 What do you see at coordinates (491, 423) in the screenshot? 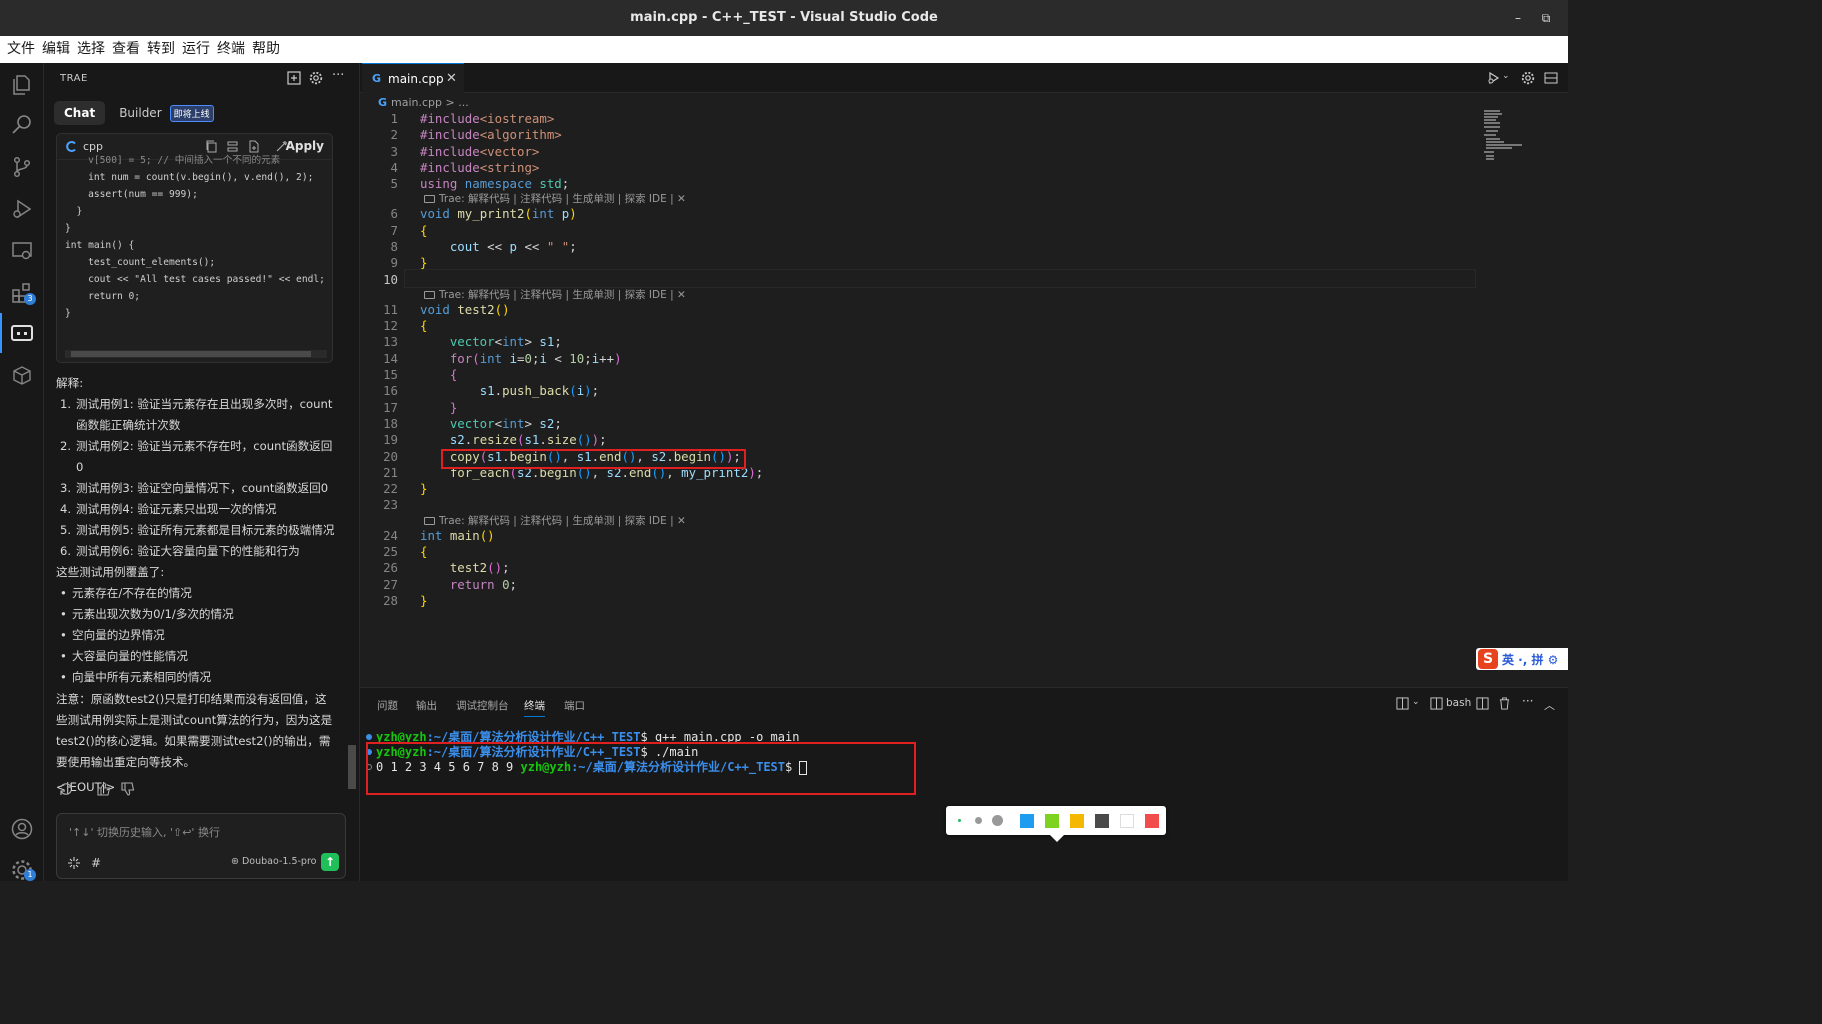
I see `code-line: vector<int> s2;` at bounding box center [491, 423].